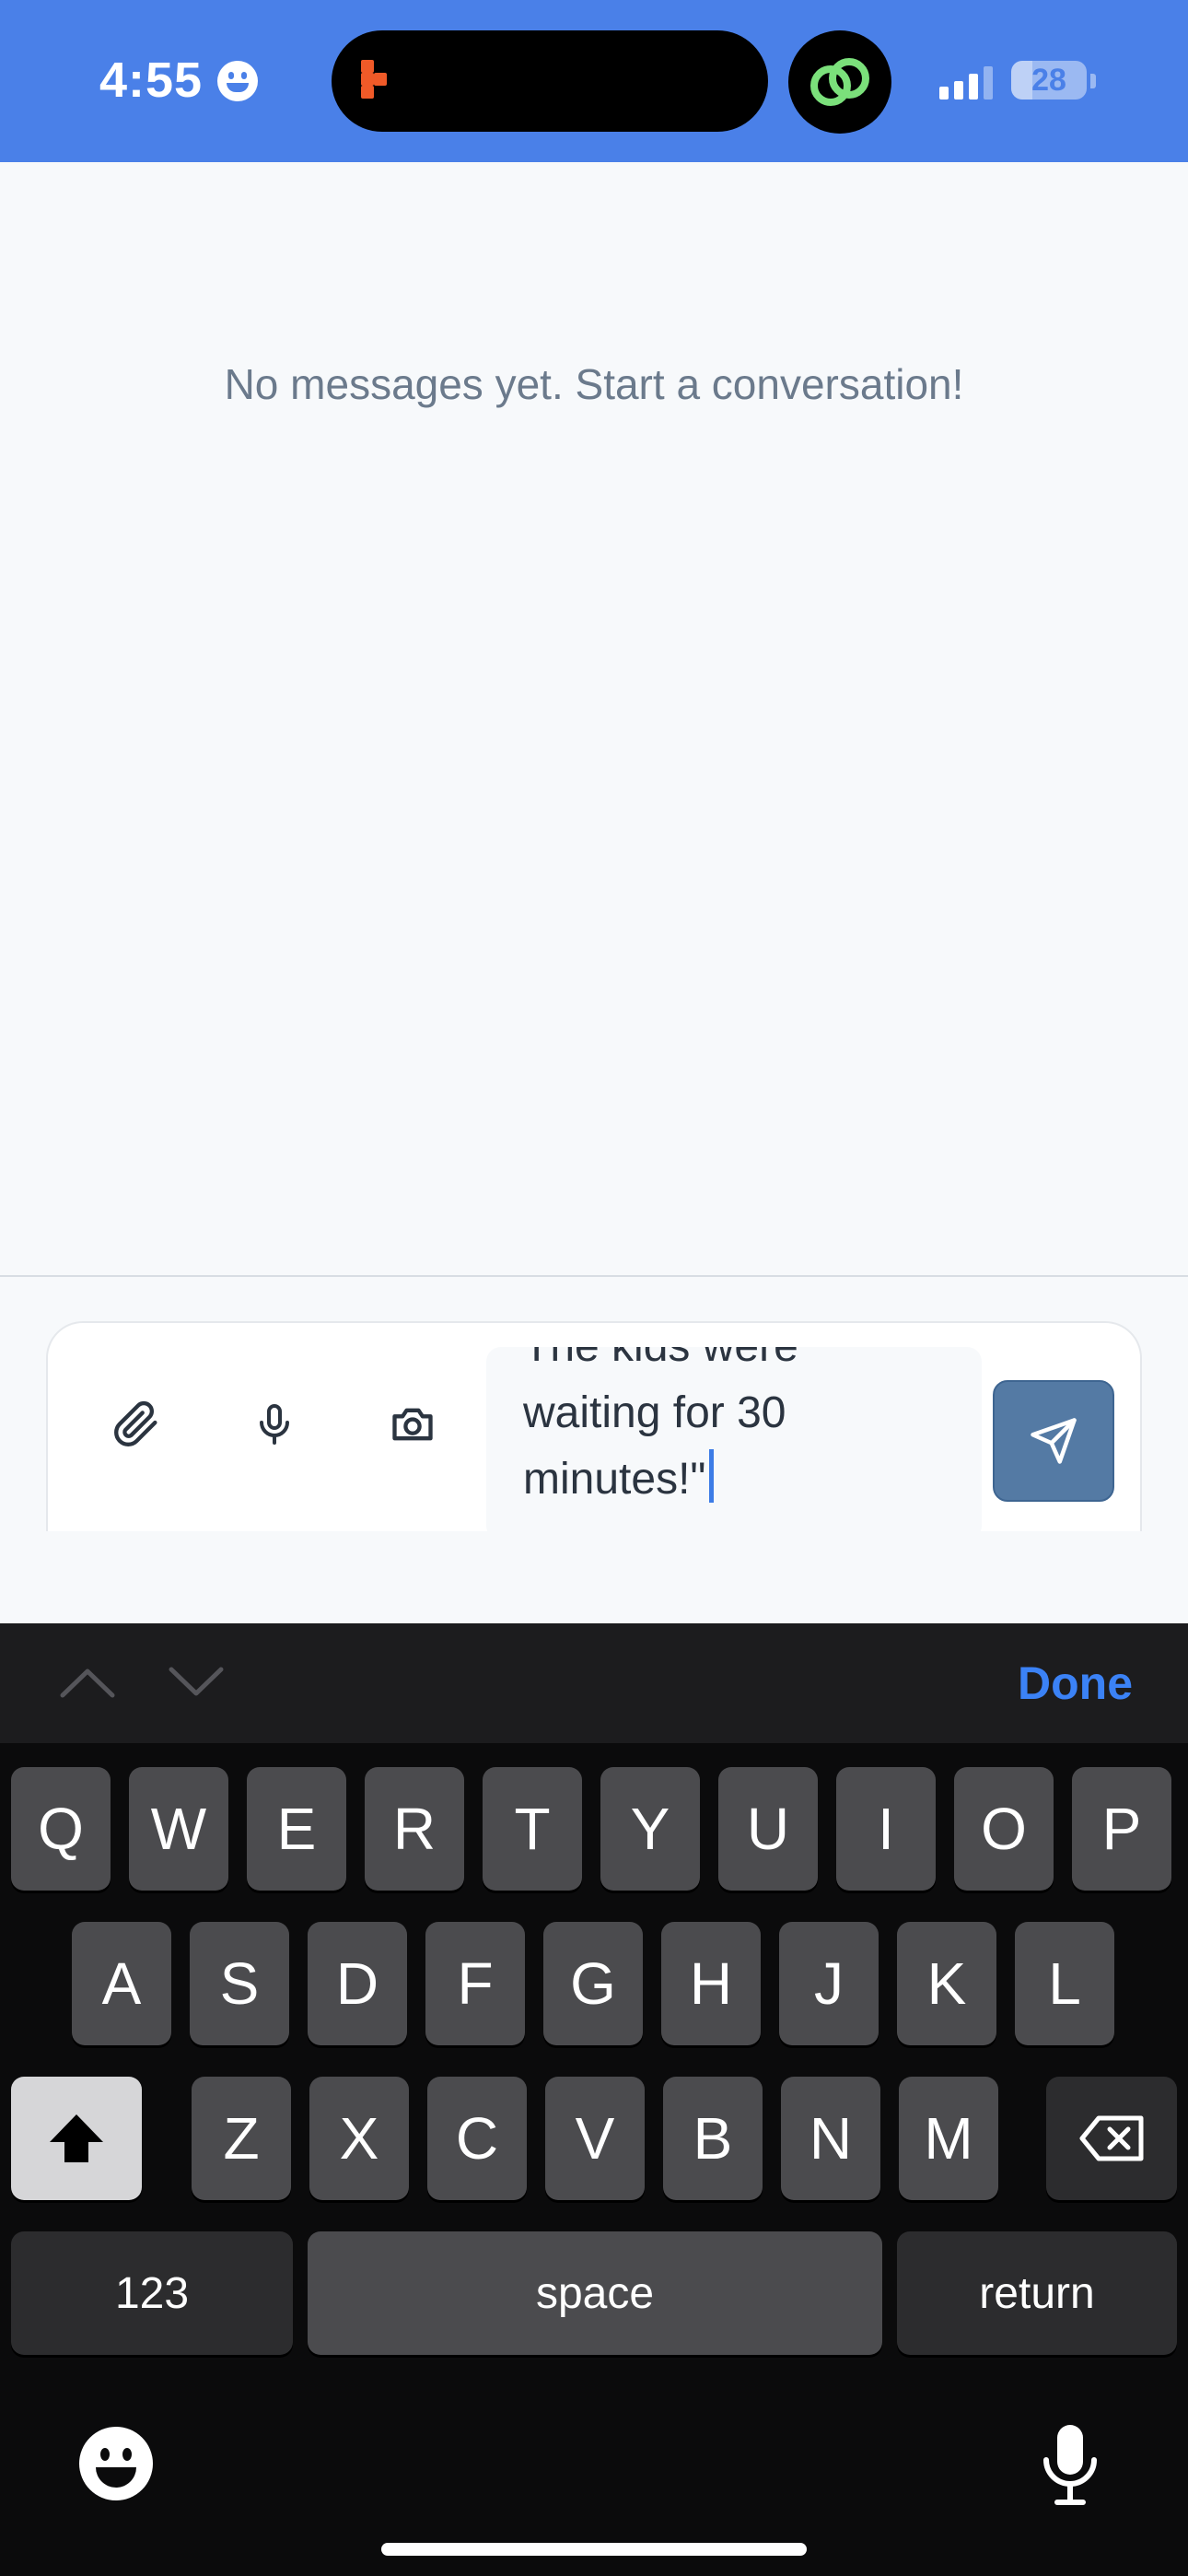 This screenshot has height=2576, width=1188. Describe the element at coordinates (87, 1682) in the screenshot. I see `chevron-up-icon` at that location.